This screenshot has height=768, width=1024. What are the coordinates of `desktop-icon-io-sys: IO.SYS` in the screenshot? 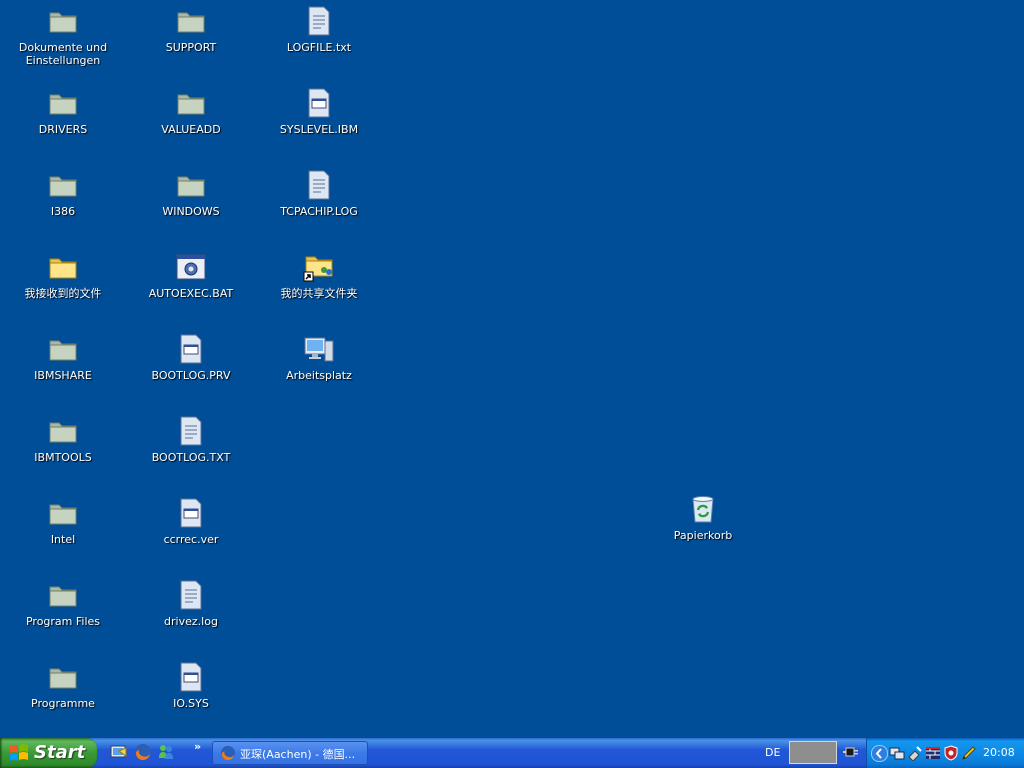 It's located at (191, 685).